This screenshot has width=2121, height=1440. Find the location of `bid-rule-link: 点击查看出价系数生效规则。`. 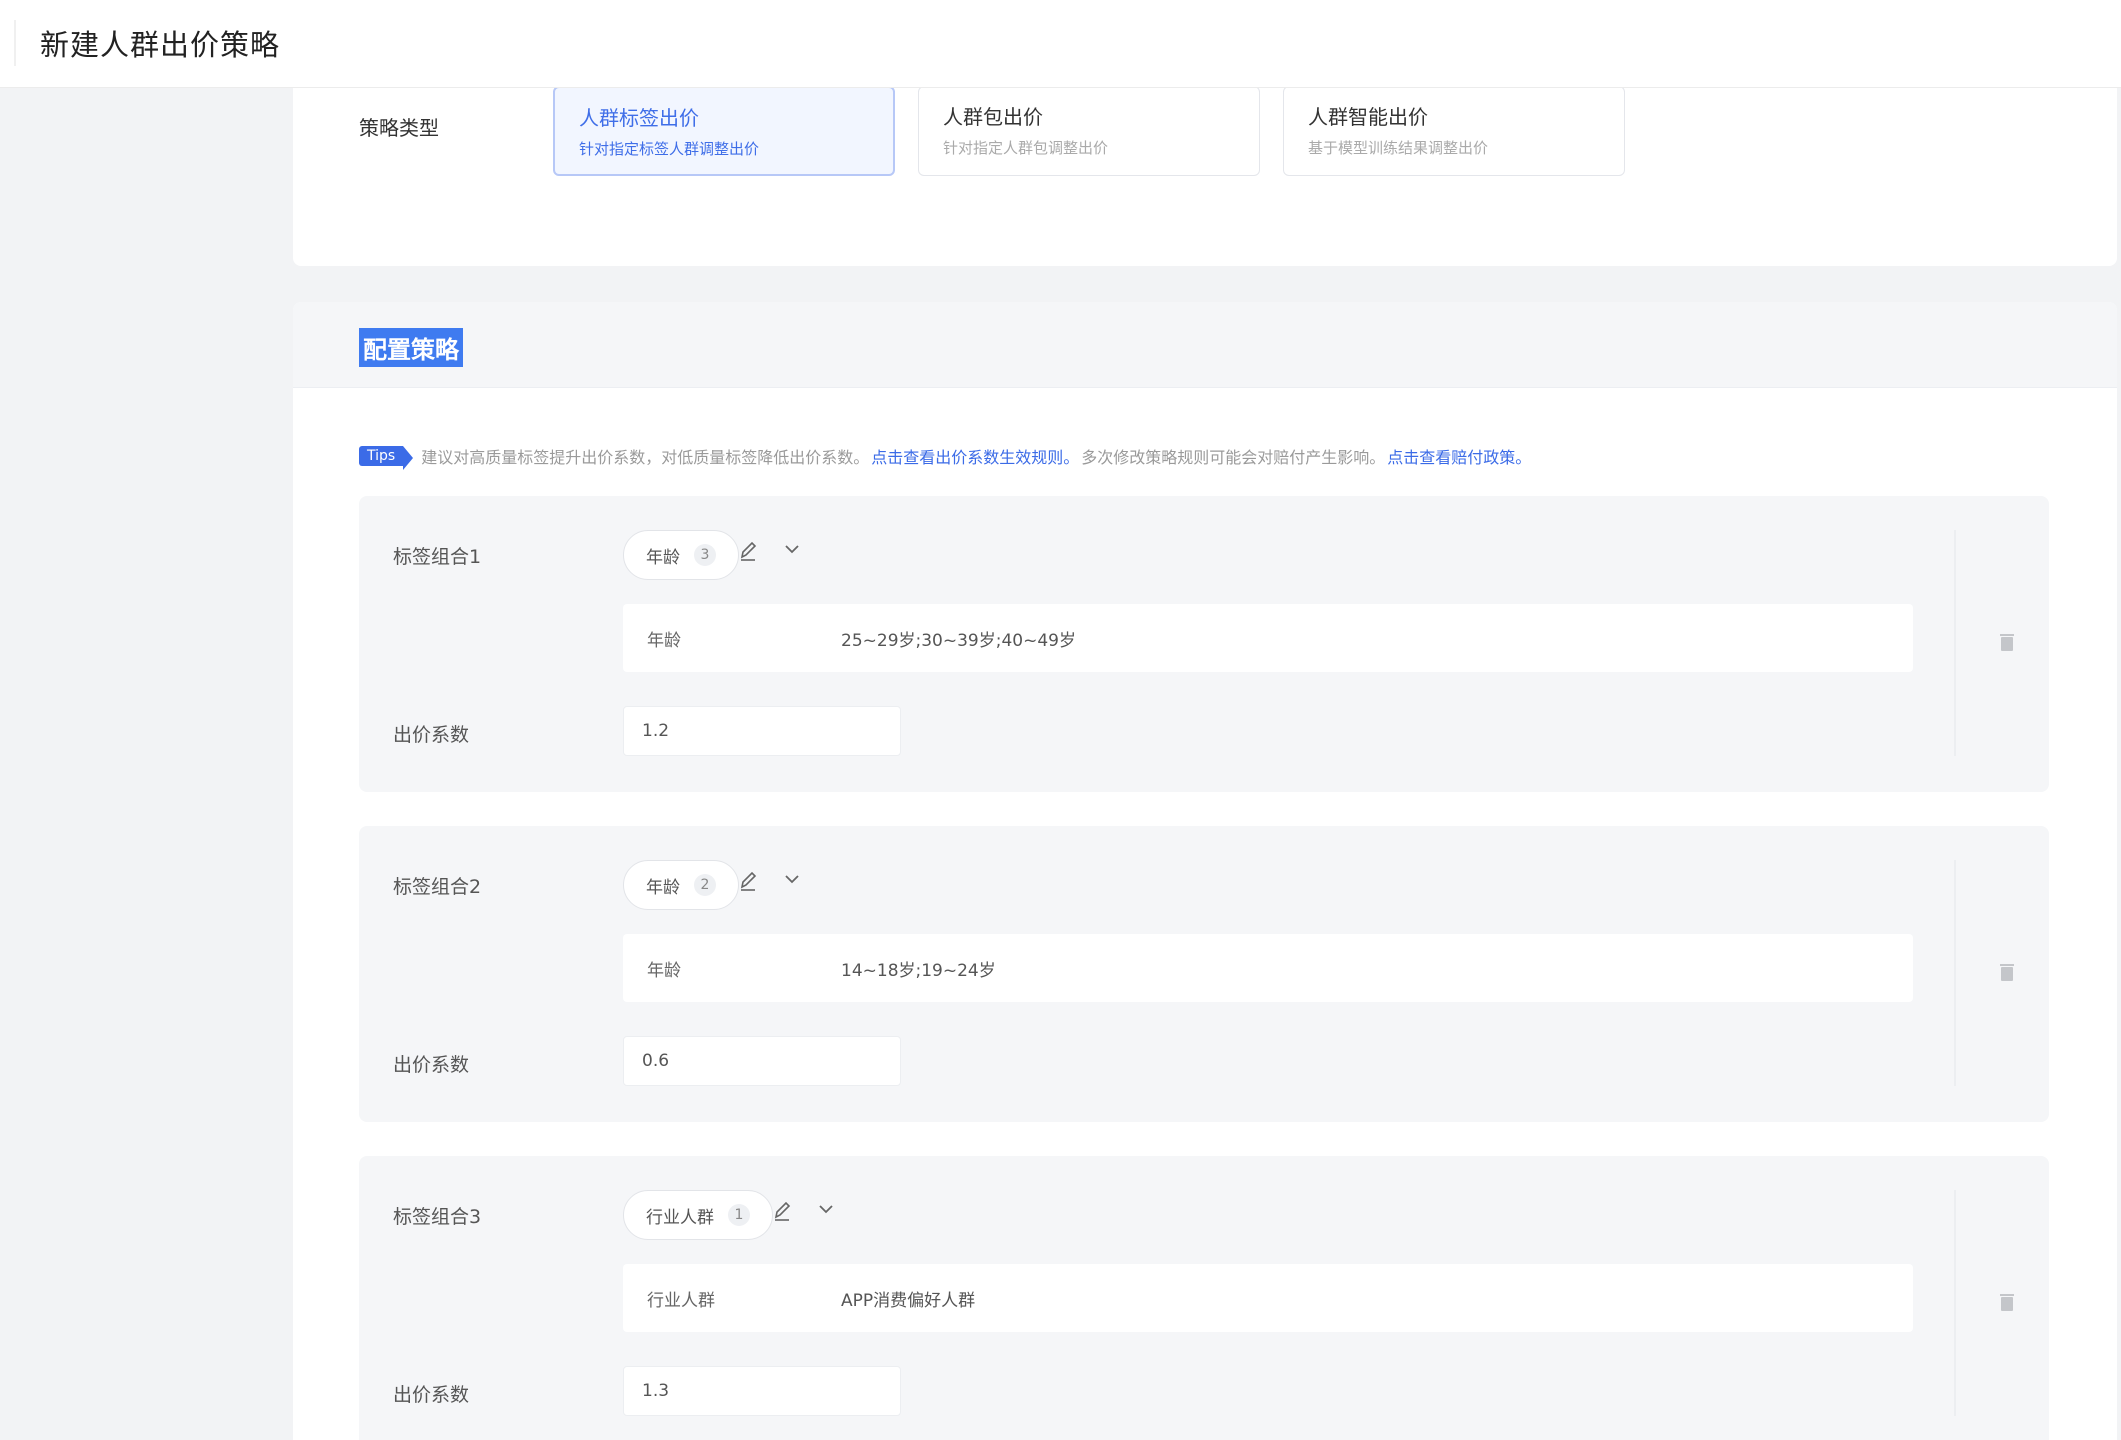

bid-rule-link: 点击查看出价系数生效规则。 is located at coordinates (975, 456).